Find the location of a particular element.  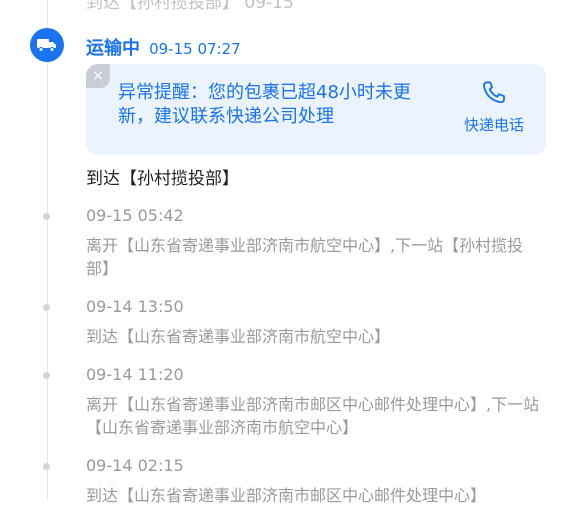

event-time: 09-15 05:42 is located at coordinates (135, 215).